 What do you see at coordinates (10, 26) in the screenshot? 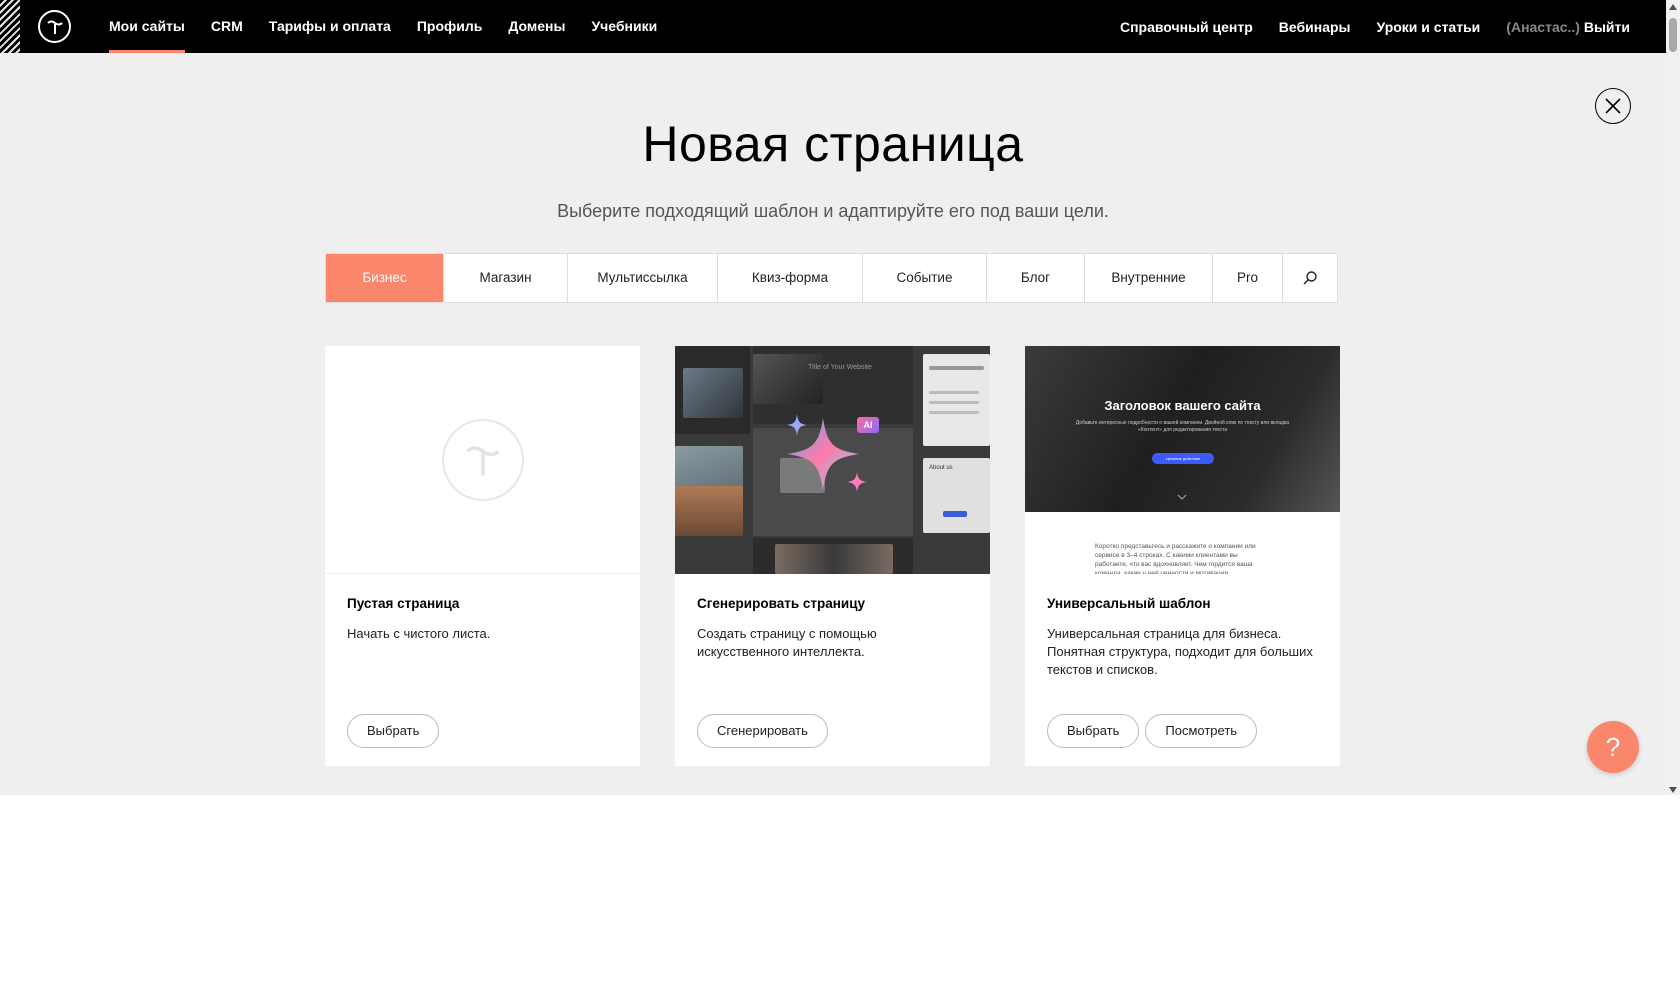
I see `zigzag-pattern` at bounding box center [10, 26].